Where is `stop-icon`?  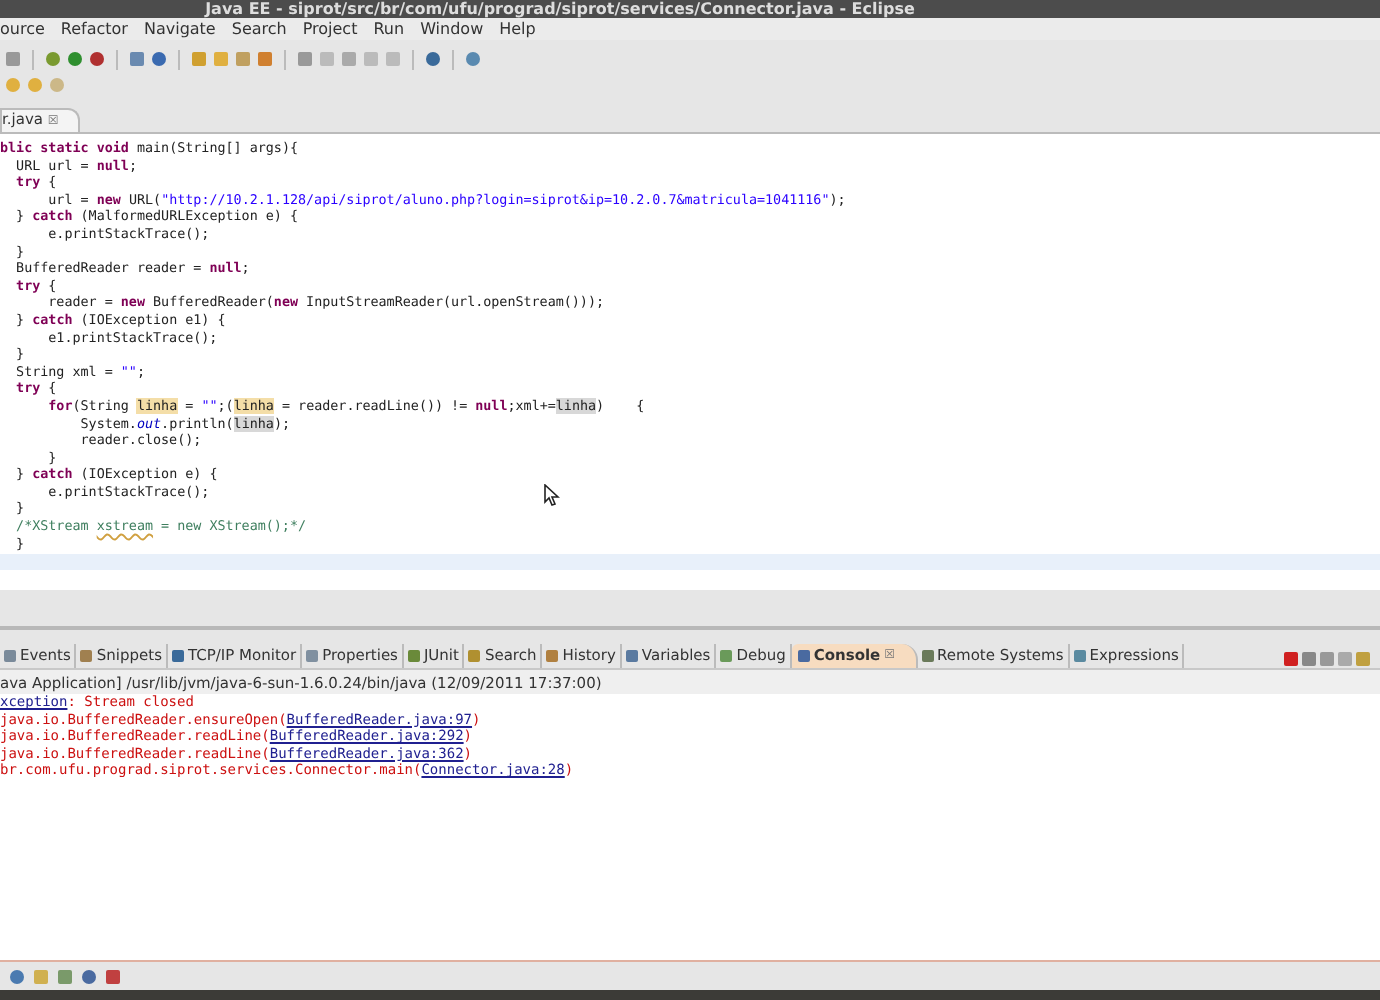
stop-icon is located at coordinates (1291, 659).